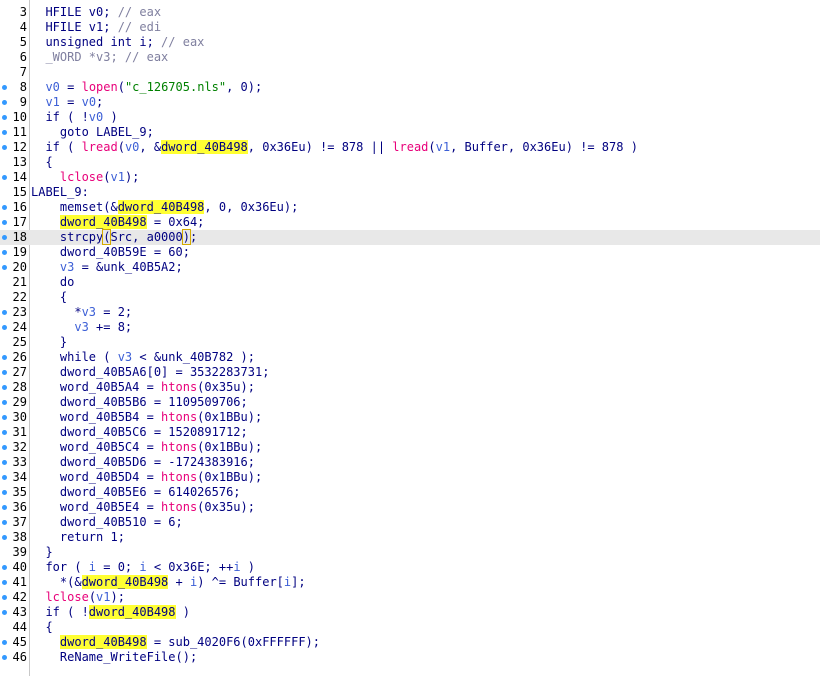 Image resolution: width=820 pixels, height=676 pixels. What do you see at coordinates (410, 657) in the screenshot?
I see `code-line: 46 ReName_WriteFile();` at bounding box center [410, 657].